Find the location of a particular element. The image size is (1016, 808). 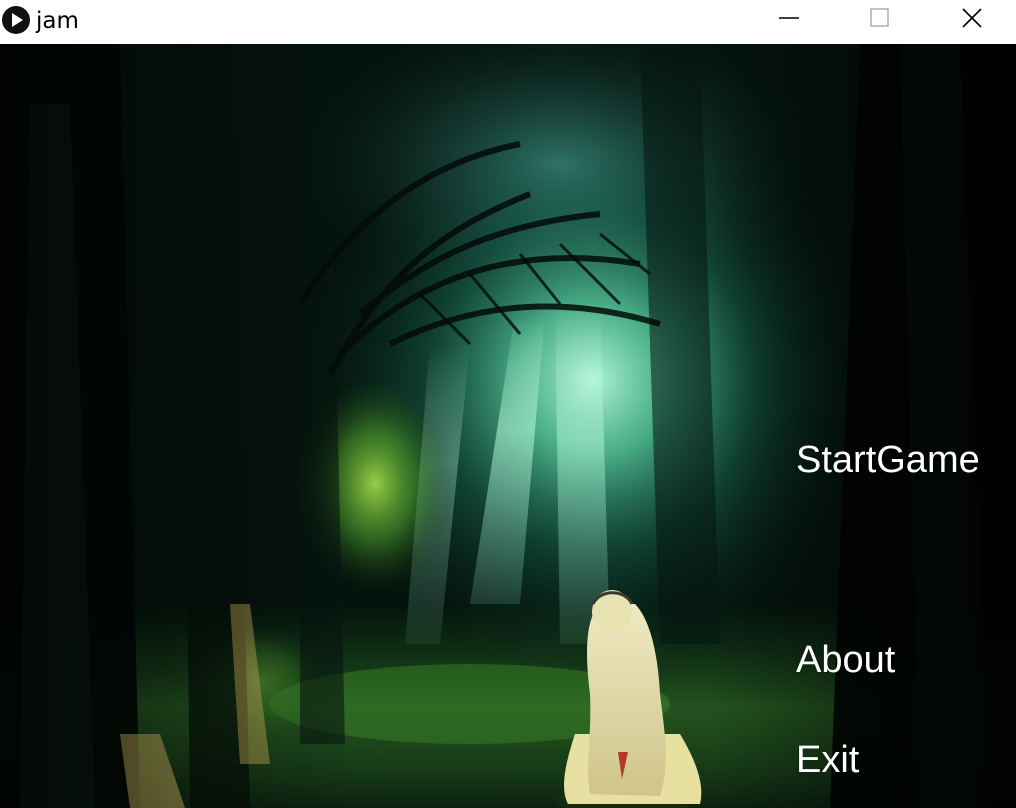

about-button: About is located at coordinates (845, 660).